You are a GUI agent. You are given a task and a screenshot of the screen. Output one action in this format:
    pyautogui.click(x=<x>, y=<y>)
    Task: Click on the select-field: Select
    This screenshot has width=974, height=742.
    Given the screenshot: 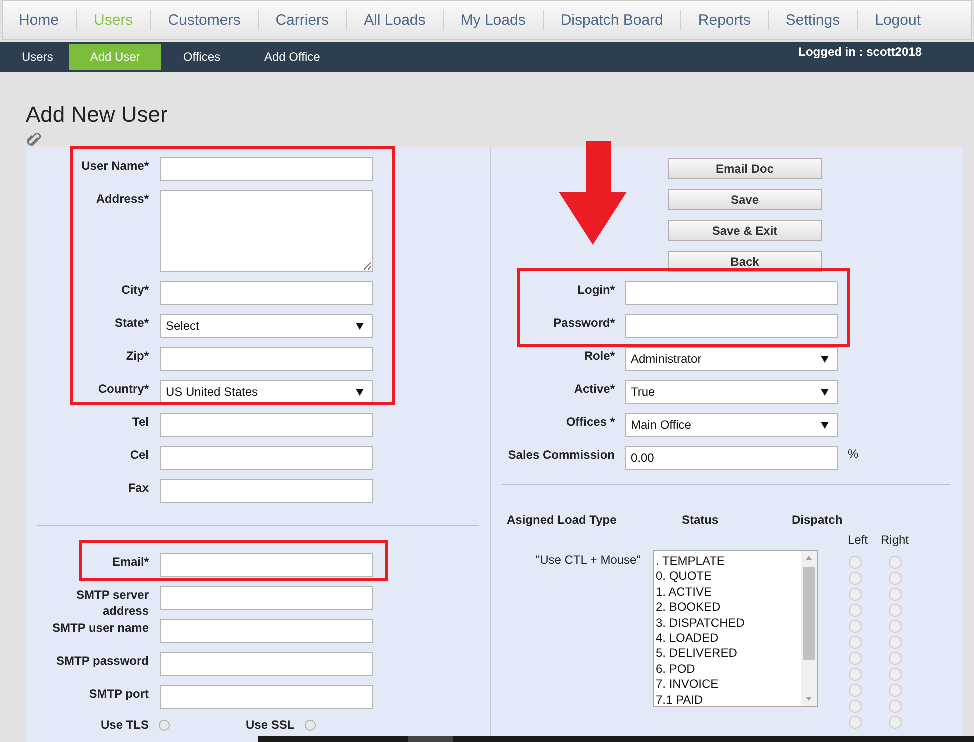 What is the action you would take?
    pyautogui.click(x=266, y=326)
    